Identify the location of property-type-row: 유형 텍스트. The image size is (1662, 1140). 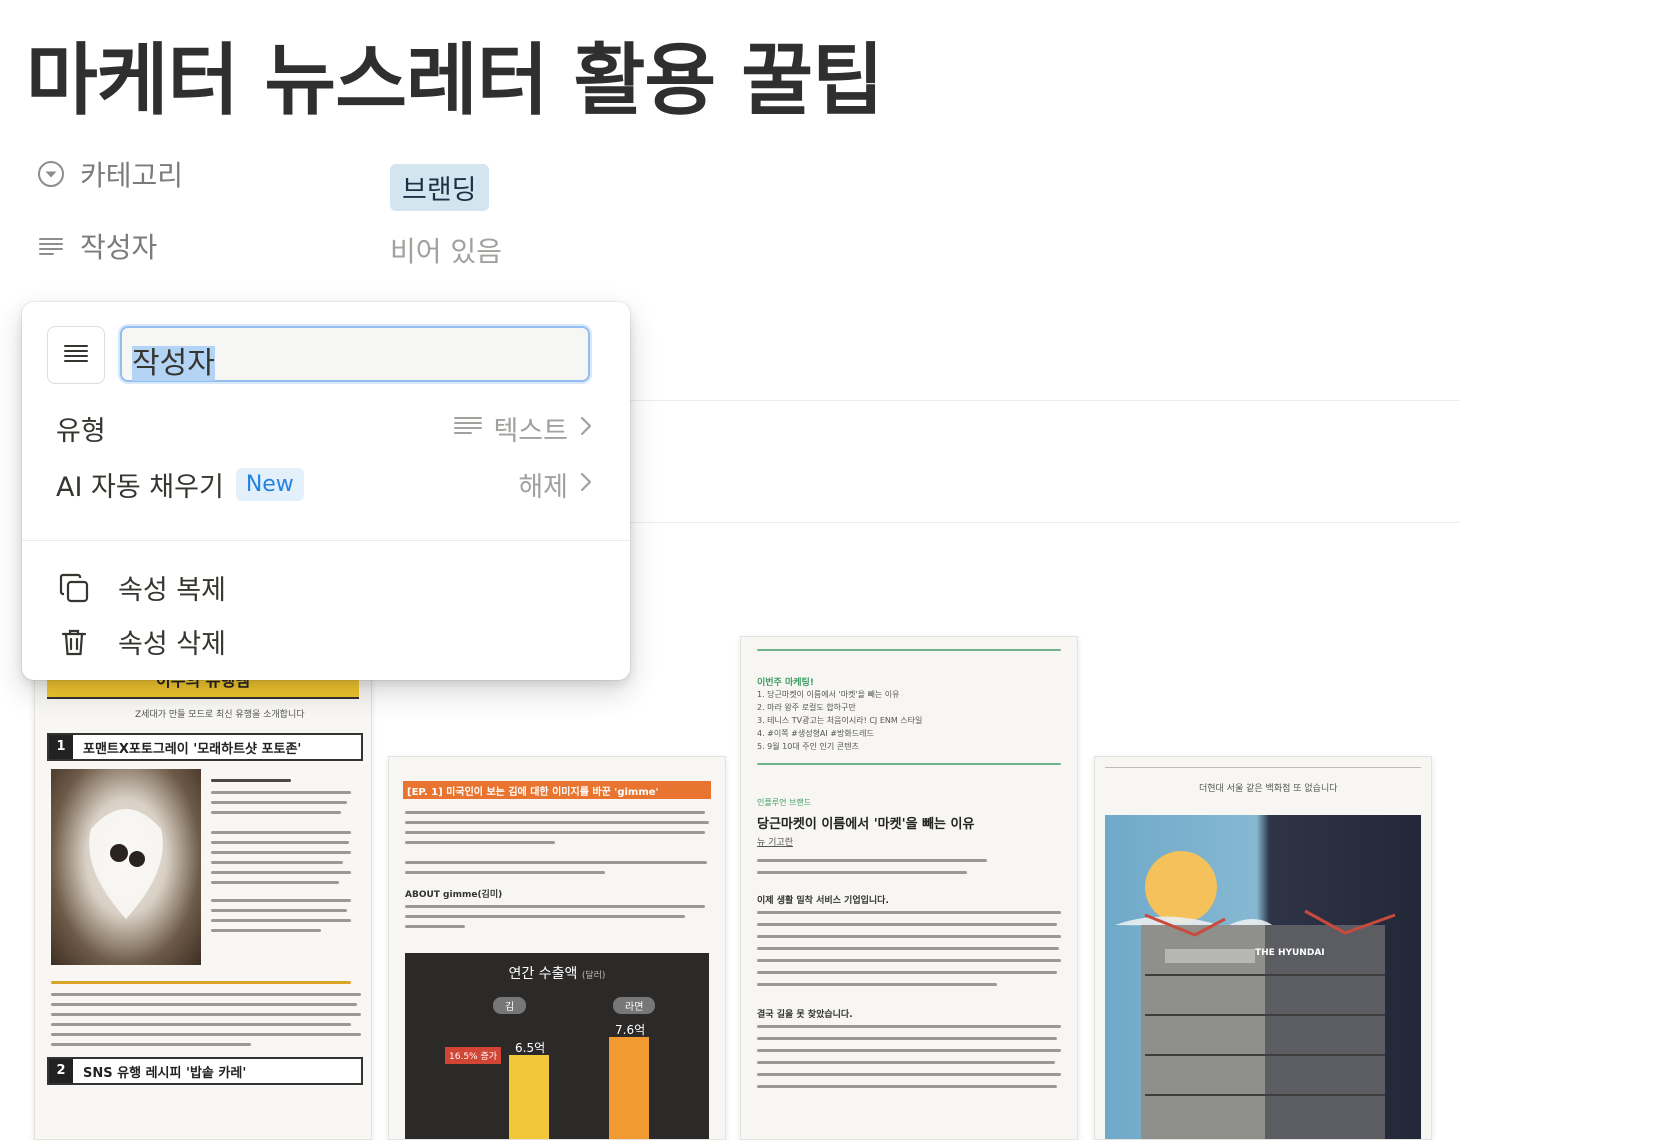
(326, 428).